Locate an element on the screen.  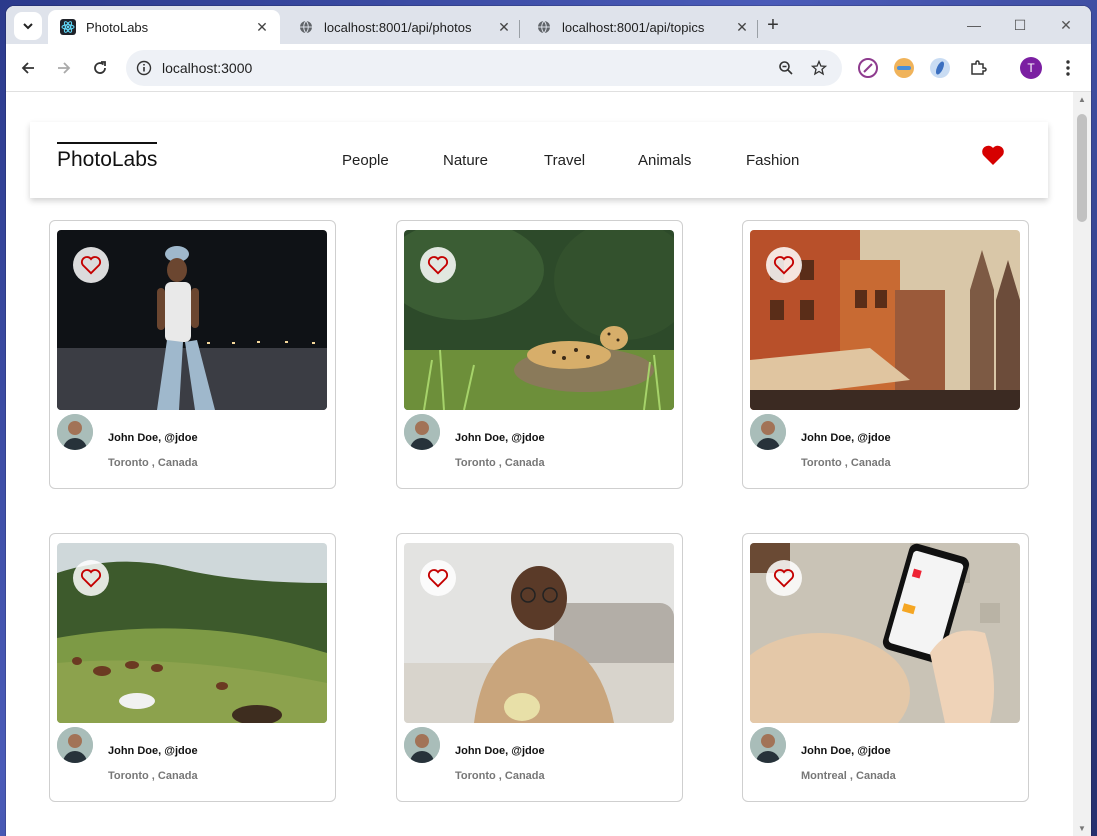
info-icon is located at coordinates (144, 68).